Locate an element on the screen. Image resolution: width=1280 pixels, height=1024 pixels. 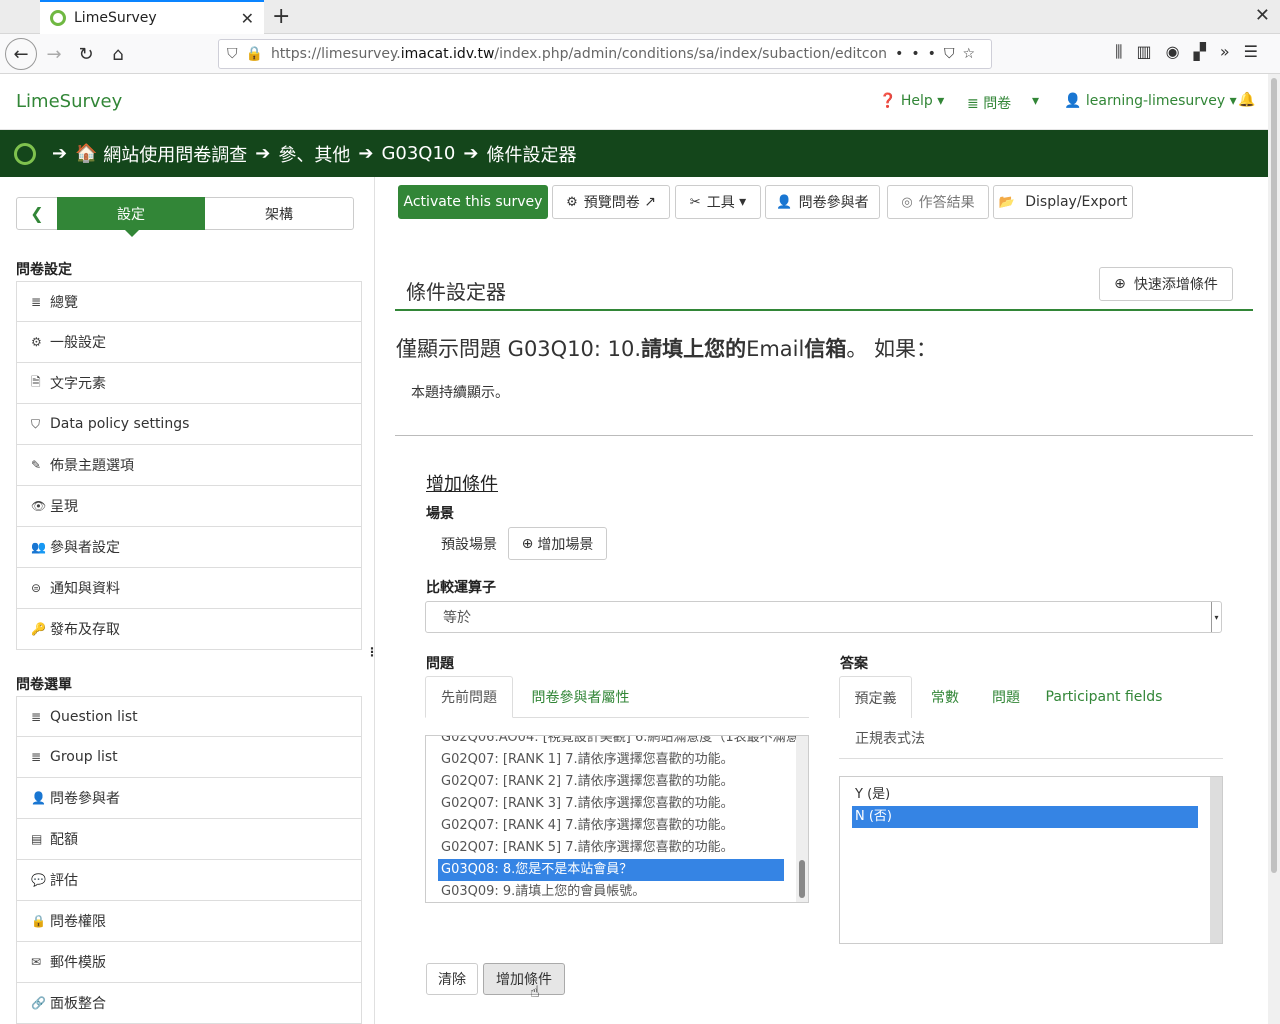
sidebar-item-participant-settings: 👥 參與者設定 is located at coordinates (189, 547).